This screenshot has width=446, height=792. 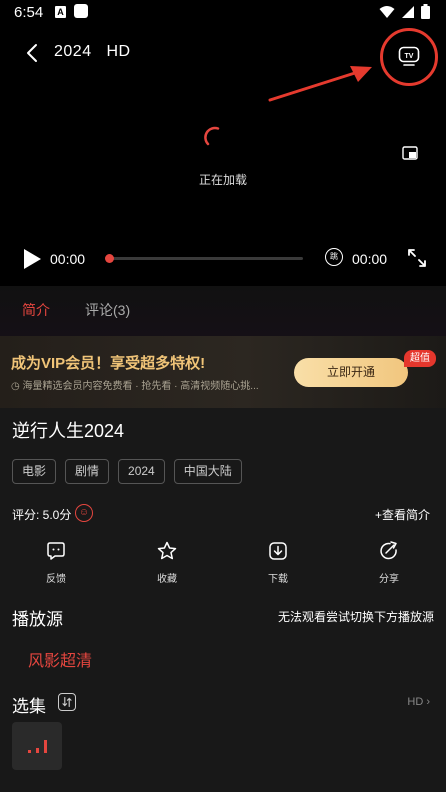 What do you see at coordinates (68, 431) in the screenshot?
I see `movie-title: 逆行人生2024` at bounding box center [68, 431].